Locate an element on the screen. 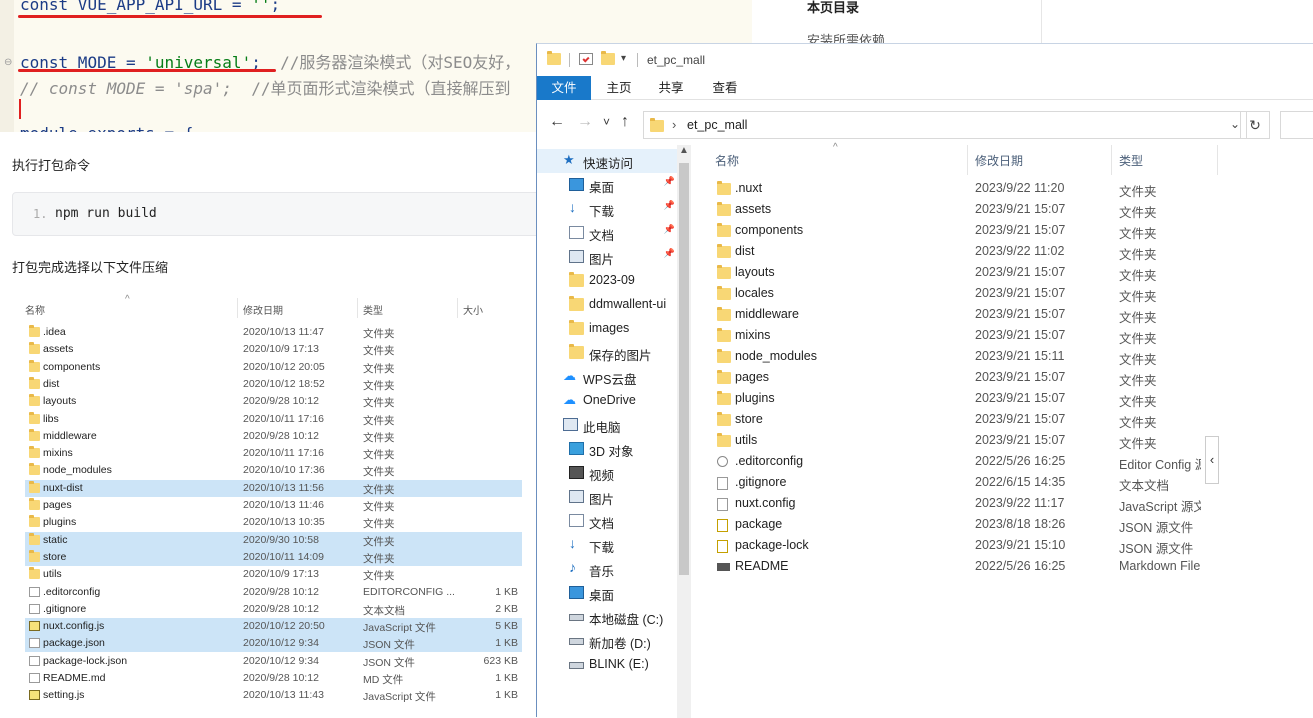 This screenshot has height=718, width=1313. modified-date: 2022/5/26 16:25 is located at coordinates (1020, 461).